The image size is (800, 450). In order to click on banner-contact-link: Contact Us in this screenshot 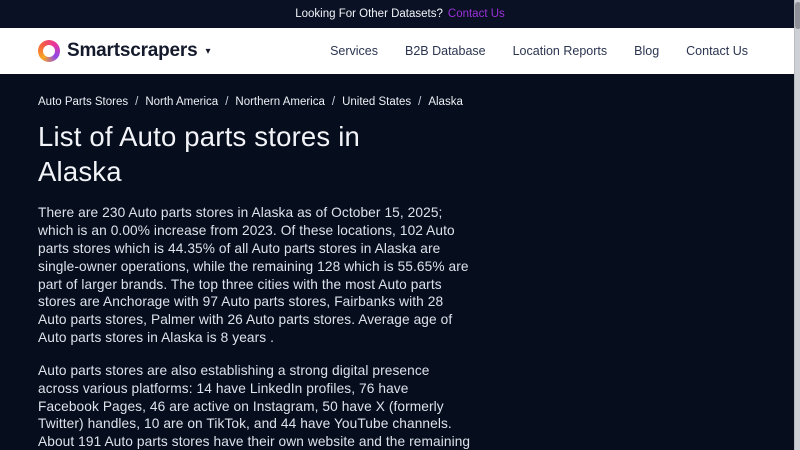, I will do `click(476, 14)`.